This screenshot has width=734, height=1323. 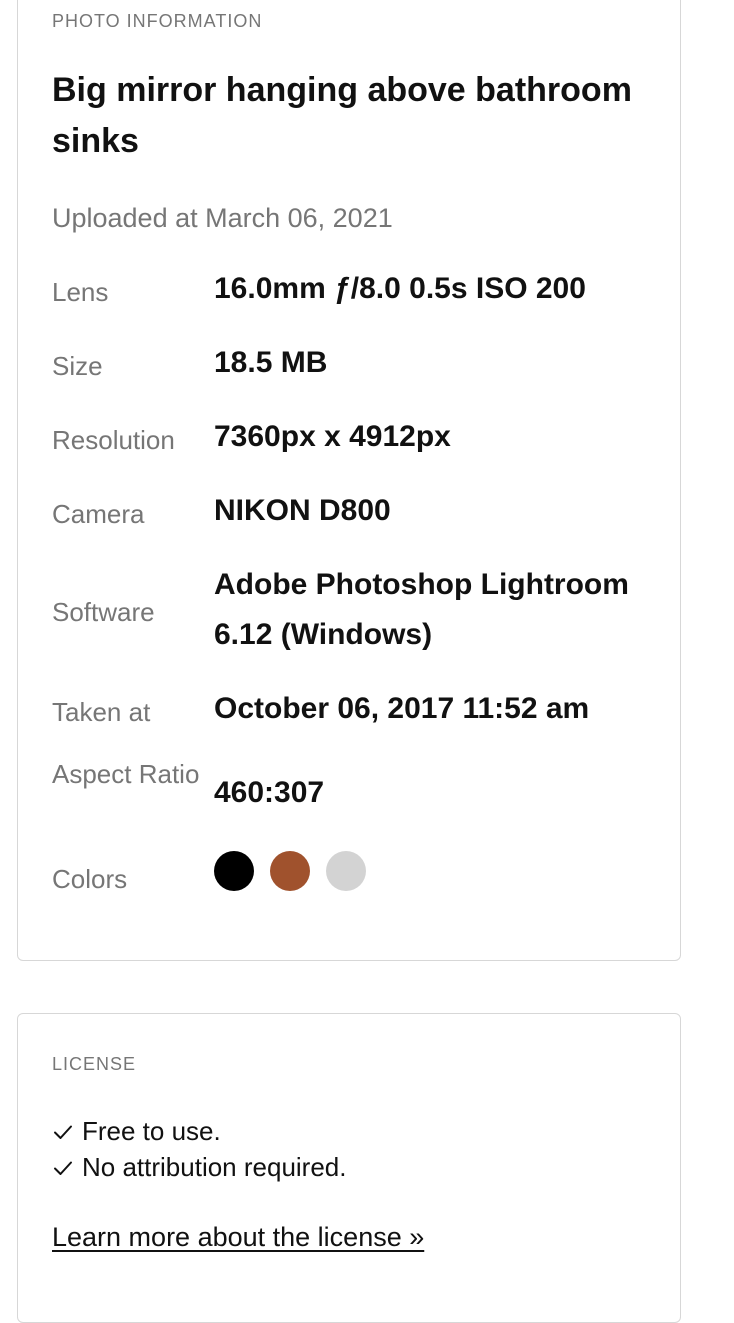 What do you see at coordinates (94, 1064) in the screenshot?
I see `section-label-license: LICENSE` at bounding box center [94, 1064].